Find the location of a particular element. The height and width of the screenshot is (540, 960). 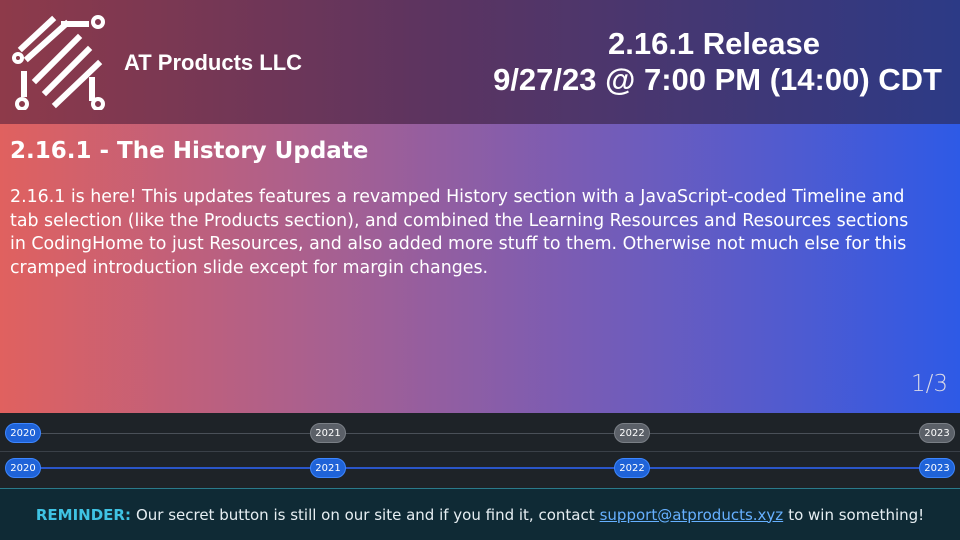

timeline-row-points: 2020 2021 2022 2023 is located at coordinates (480, 469).